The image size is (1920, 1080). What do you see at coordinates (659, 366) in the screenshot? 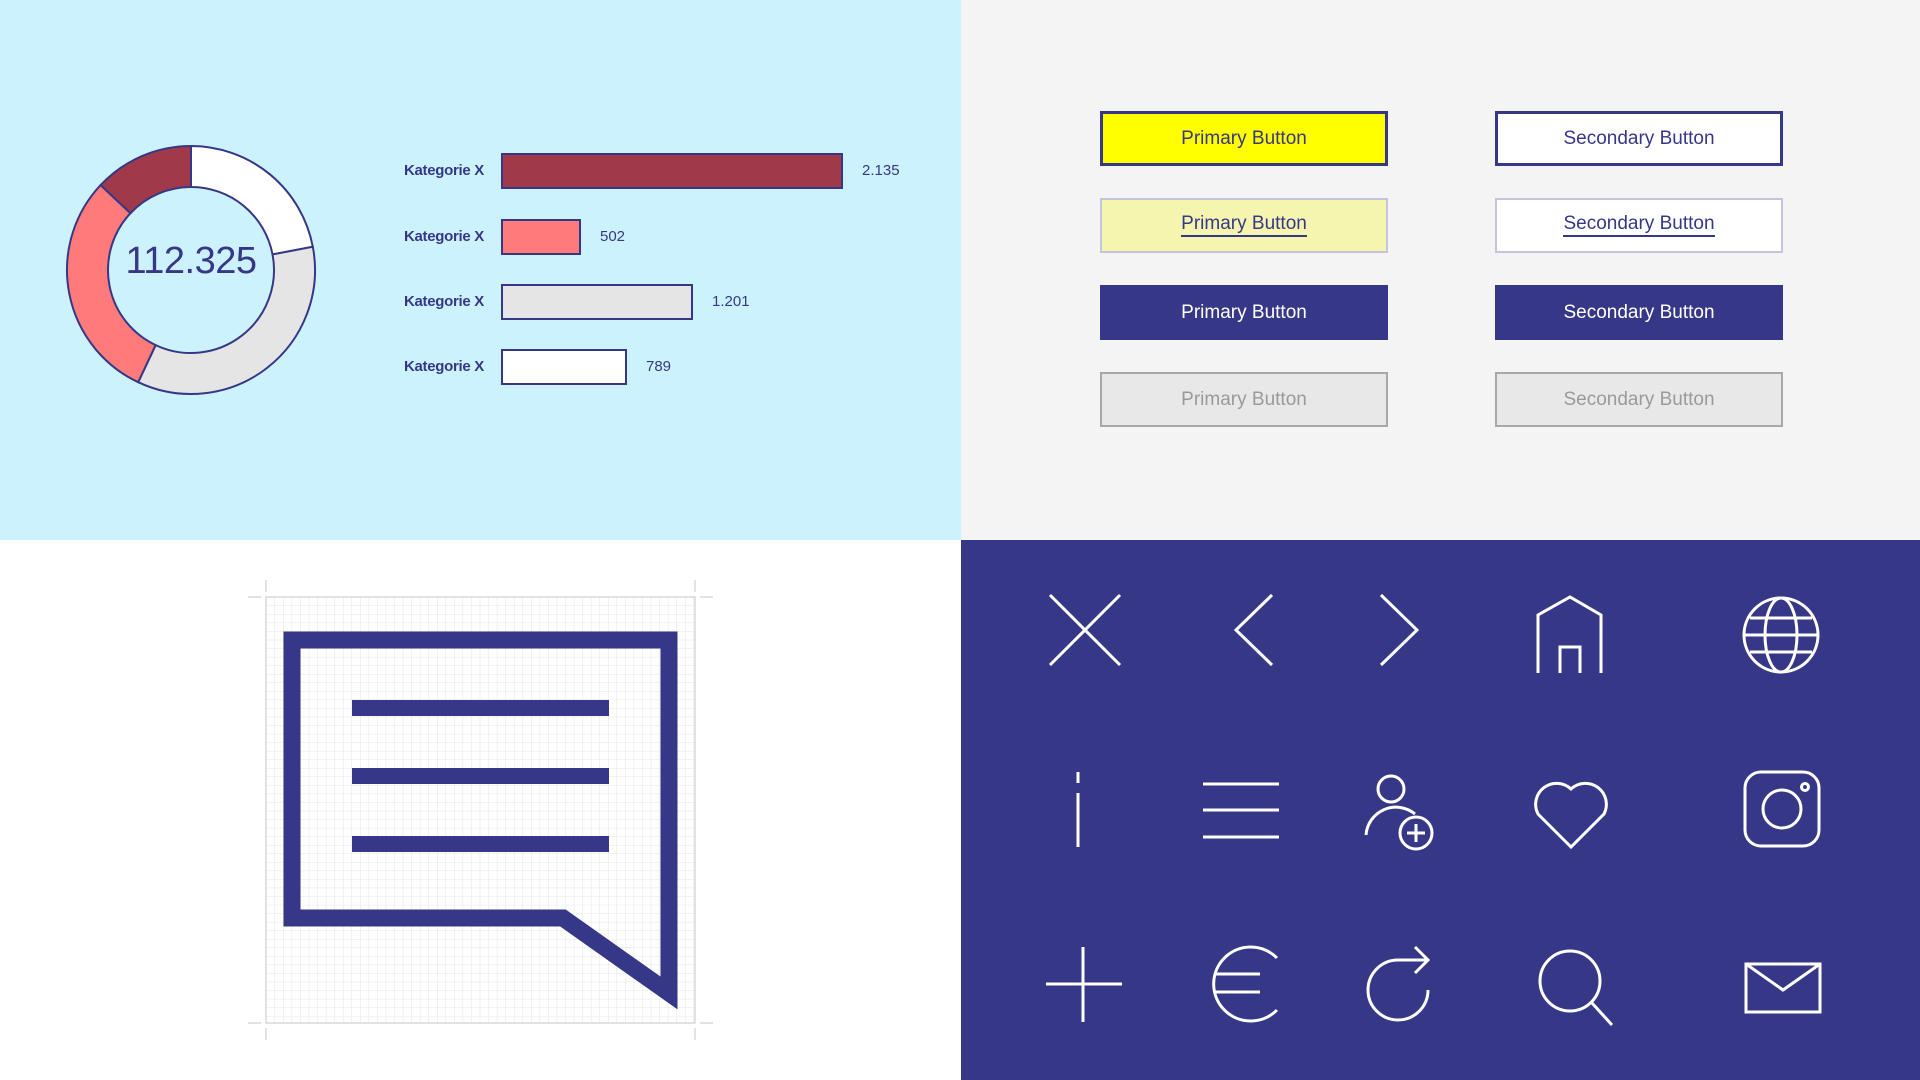
I see `bar-value-label: 789` at bounding box center [659, 366].